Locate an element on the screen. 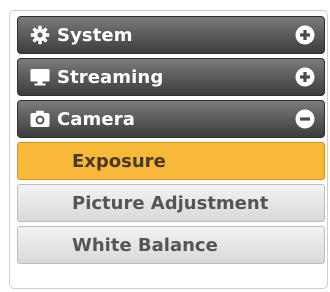 Image resolution: width=330 pixels, height=292 pixels. gear-icon is located at coordinates (40, 35).